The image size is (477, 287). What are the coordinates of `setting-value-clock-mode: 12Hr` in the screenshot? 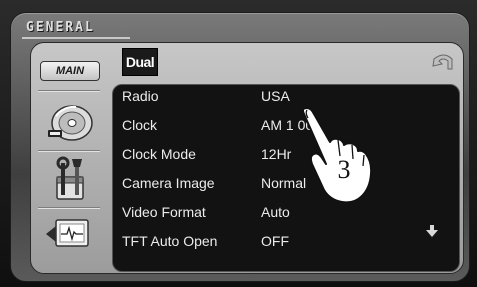 It's located at (276, 154).